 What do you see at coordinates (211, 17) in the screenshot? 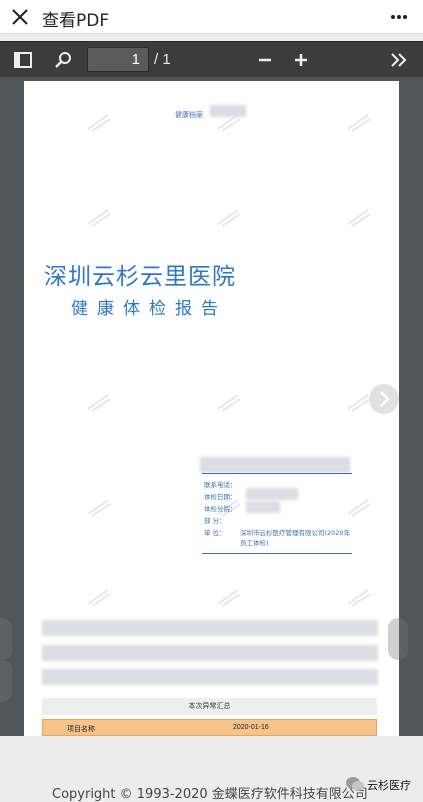
I see `app-bar: 查看PDF` at bounding box center [211, 17].